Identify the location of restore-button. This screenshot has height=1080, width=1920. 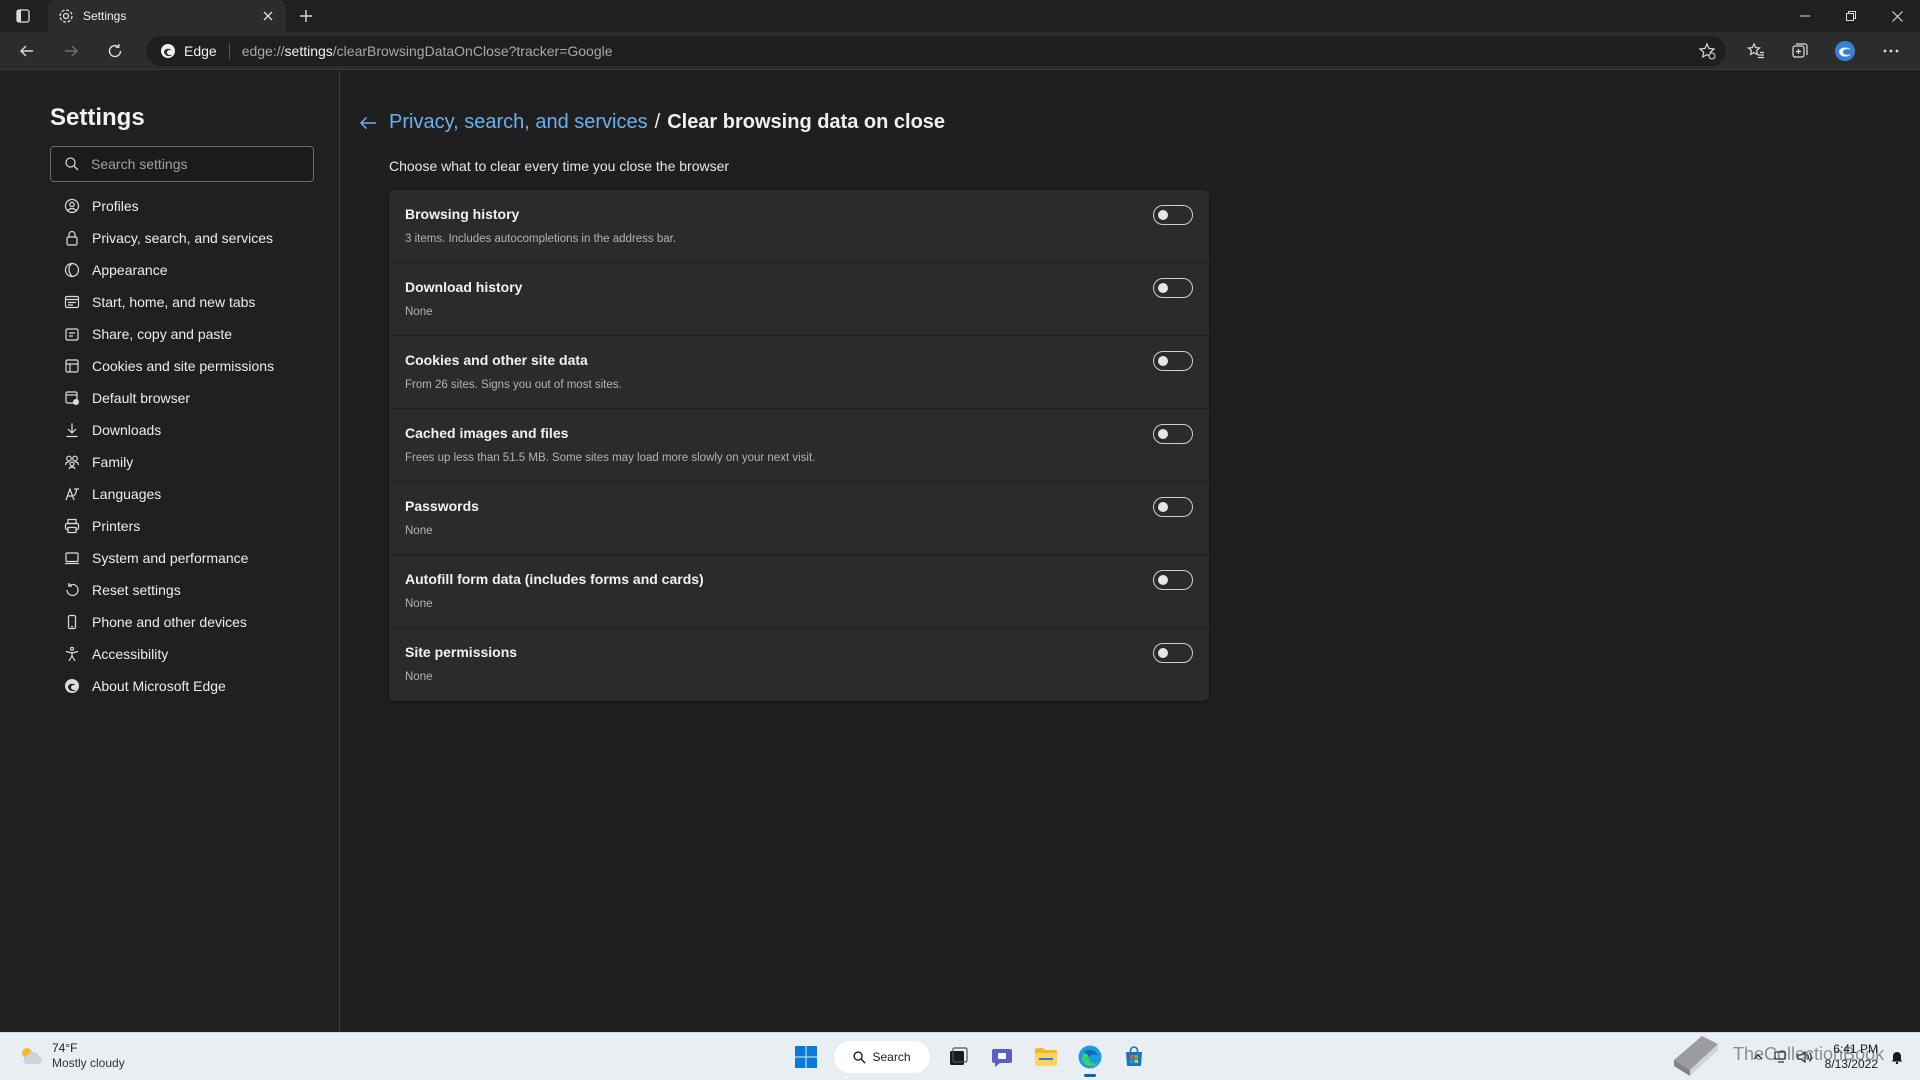
(1851, 16).